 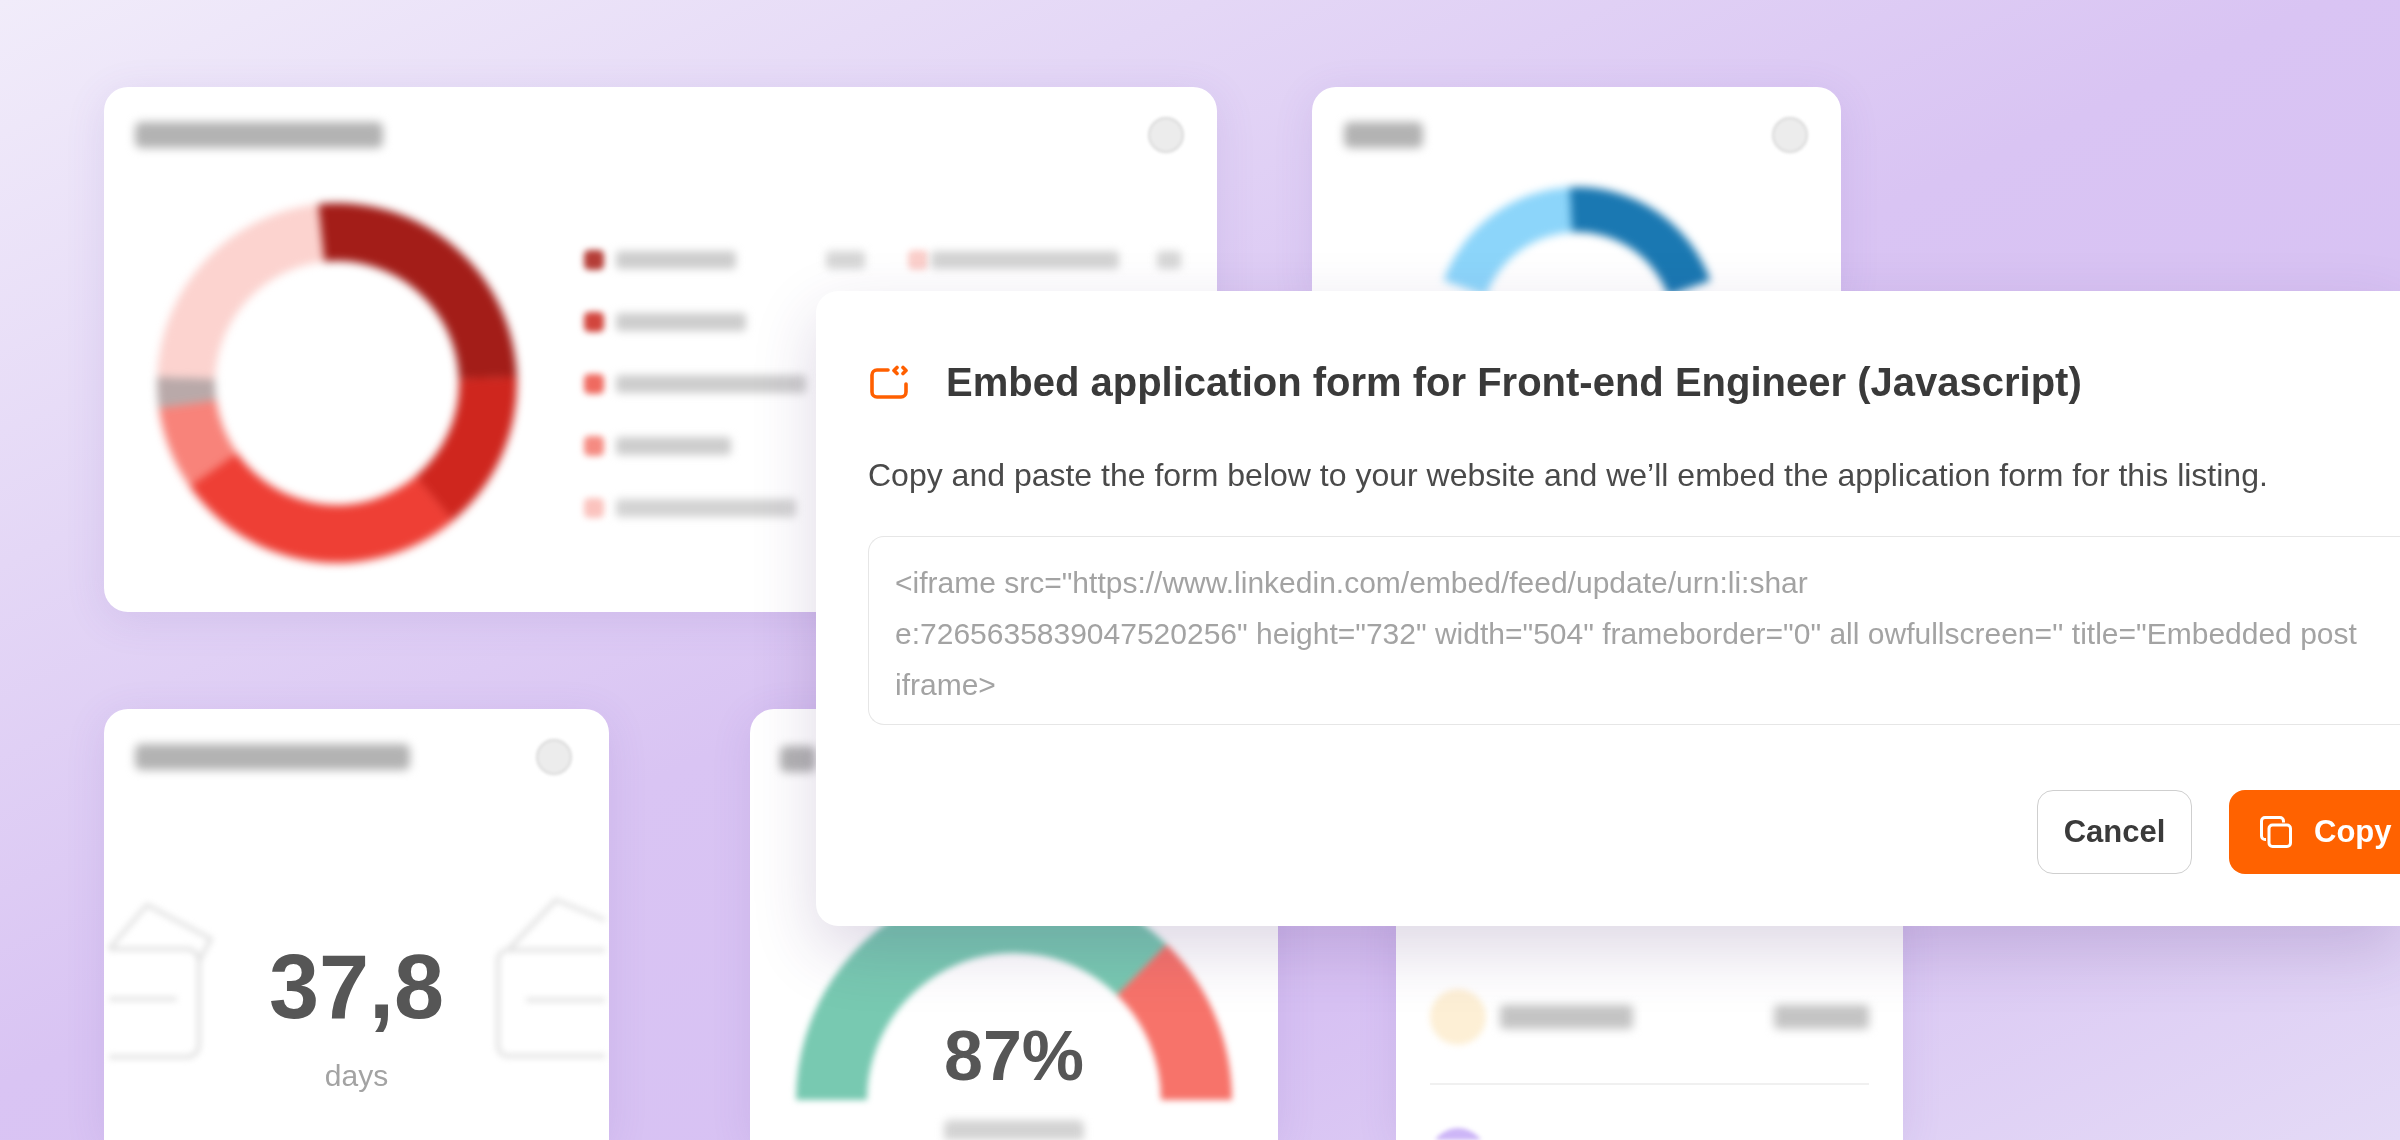 I want to click on days-label: days, so click(x=356, y=1076).